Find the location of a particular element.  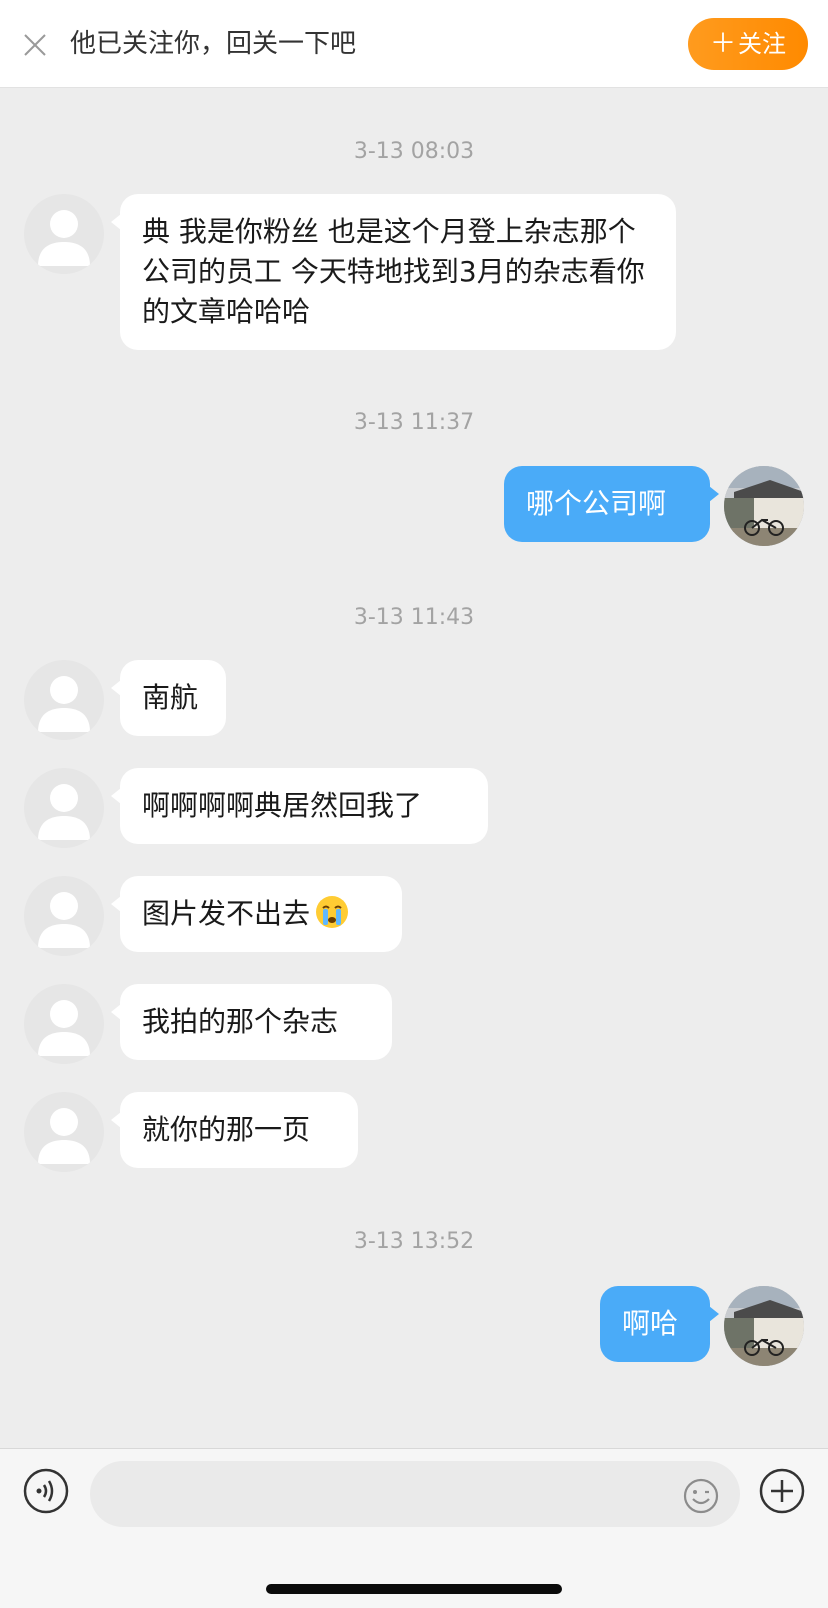

voice-icon is located at coordinates (46, 1491).